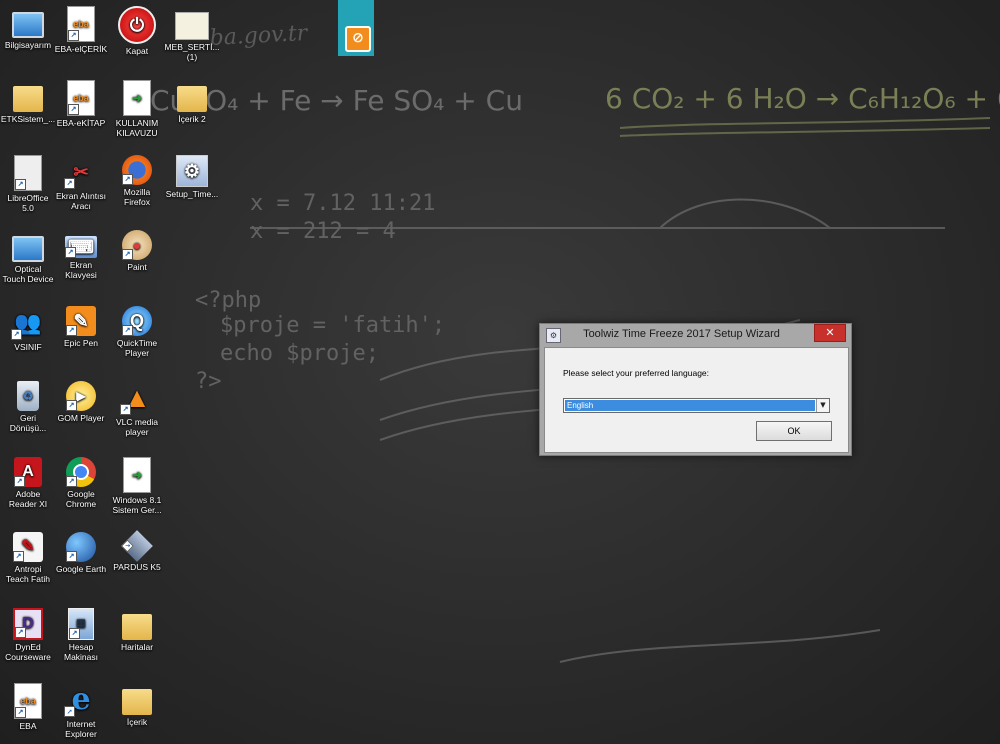 The height and width of the screenshot is (744, 1000). I want to click on desktop-icon-label: Bilgisayarım, so click(28, 45).